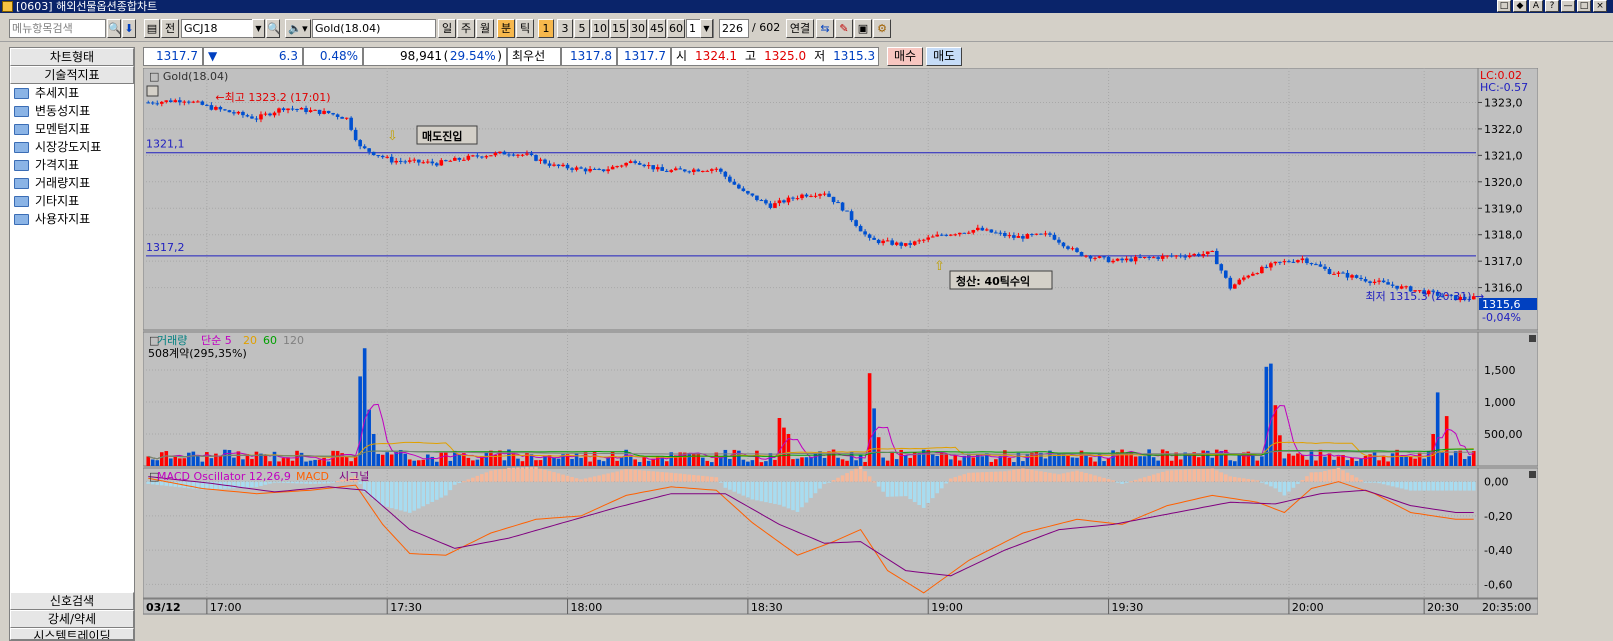 This screenshot has width=1613, height=641. Describe the element at coordinates (1520, 6) in the screenshot. I see `pin-icon: ◆` at that location.